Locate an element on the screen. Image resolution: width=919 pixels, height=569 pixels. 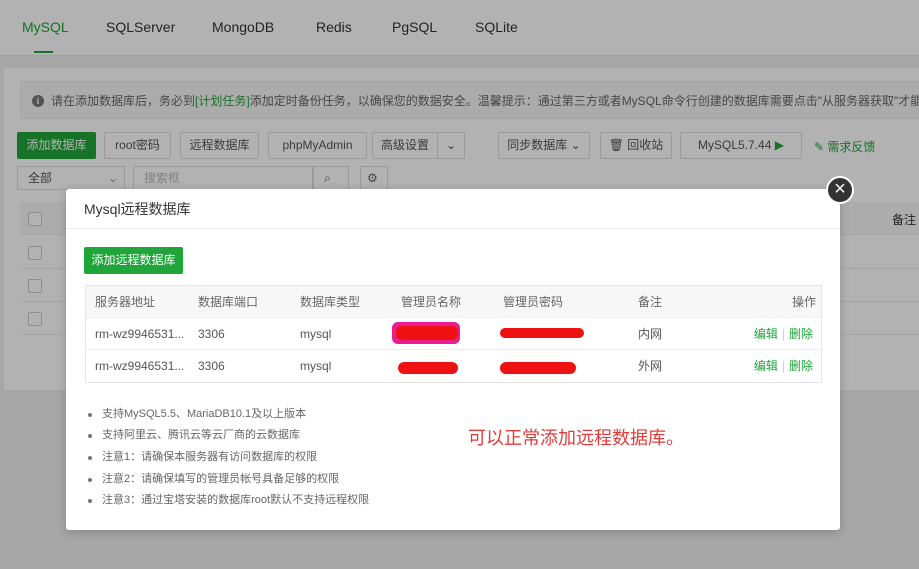
list-item: 支持MySQL5.5、MariaDB10.1及以上版本 is located at coordinates (248, 414).